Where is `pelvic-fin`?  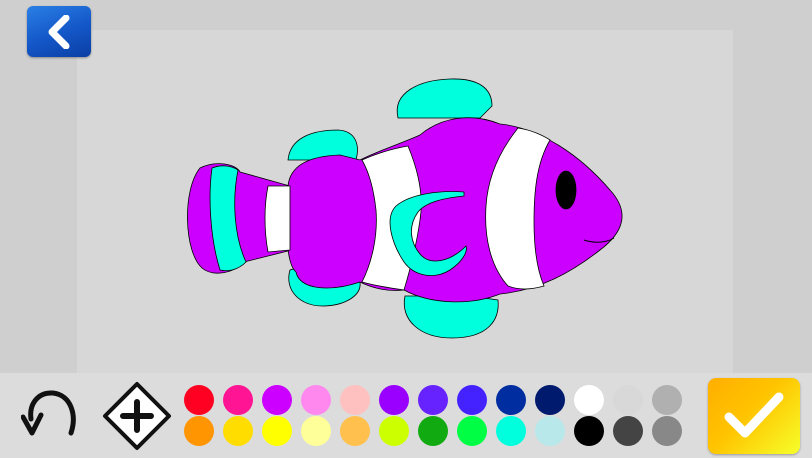
pelvic-fin is located at coordinates (451, 317).